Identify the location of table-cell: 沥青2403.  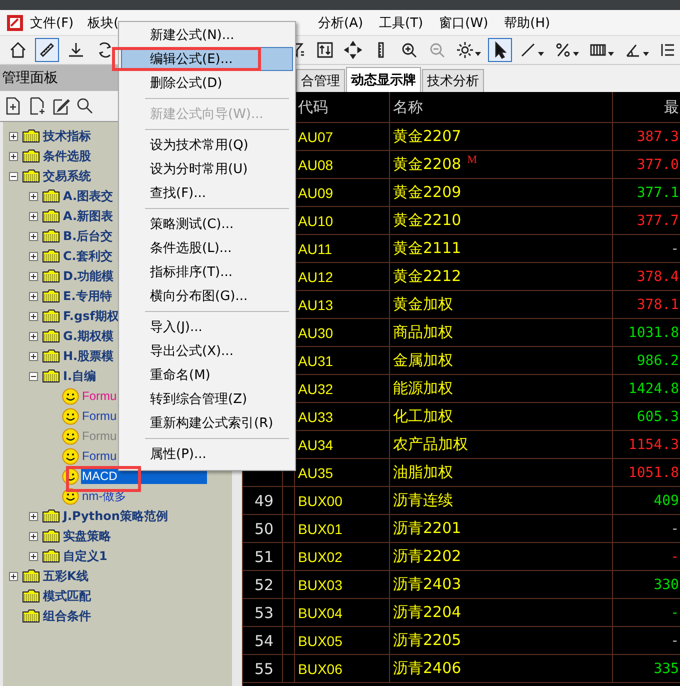
(427, 584).